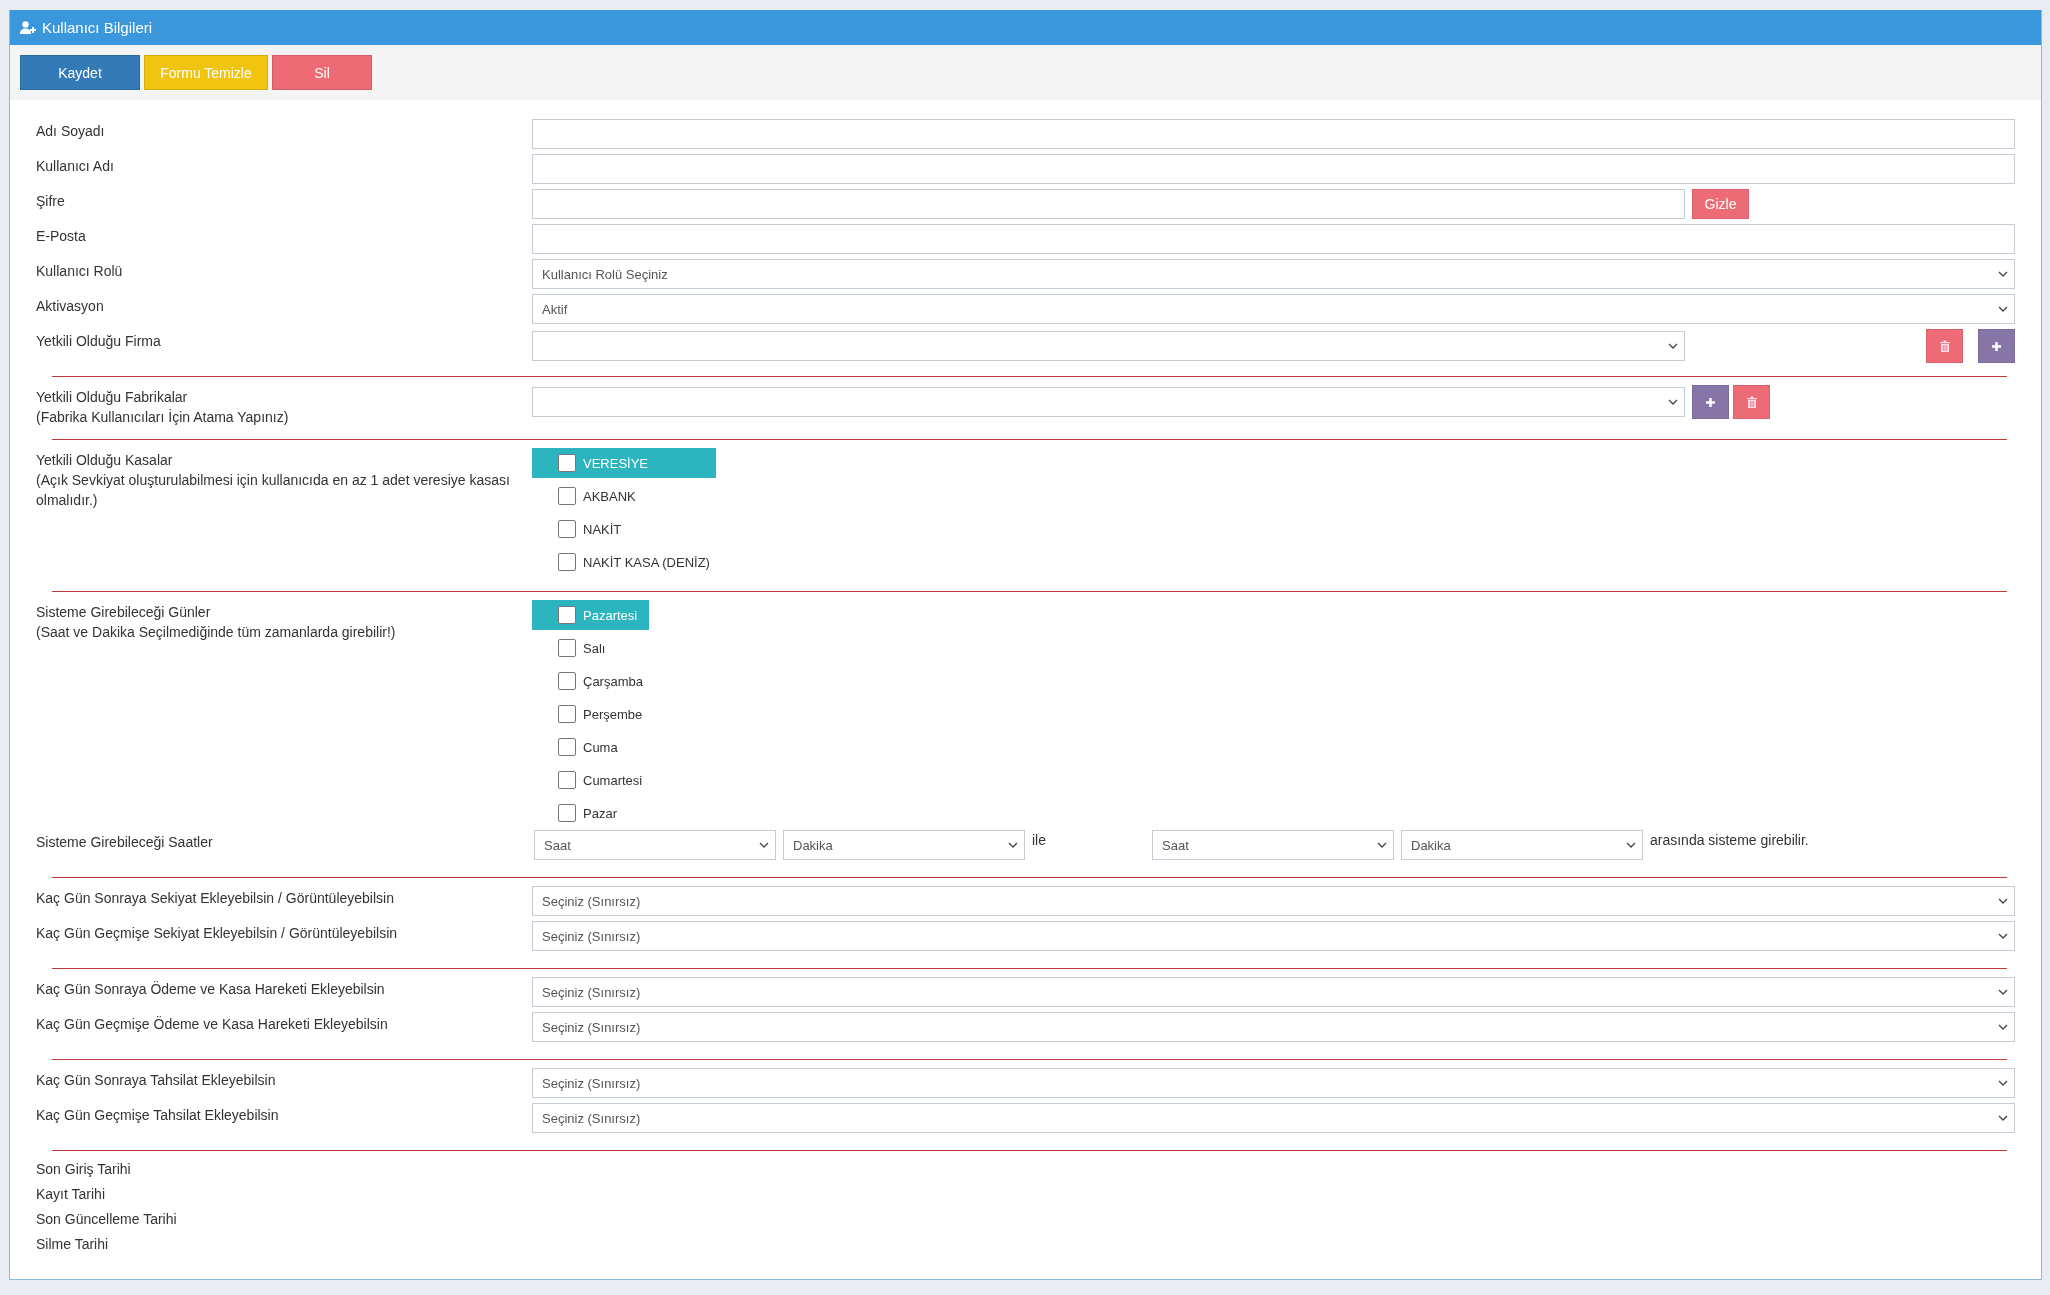 The height and width of the screenshot is (1295, 2050). What do you see at coordinates (1273, 274) in the screenshot?
I see `dropdown: Kullanıcı Rolü Seçiniz` at bounding box center [1273, 274].